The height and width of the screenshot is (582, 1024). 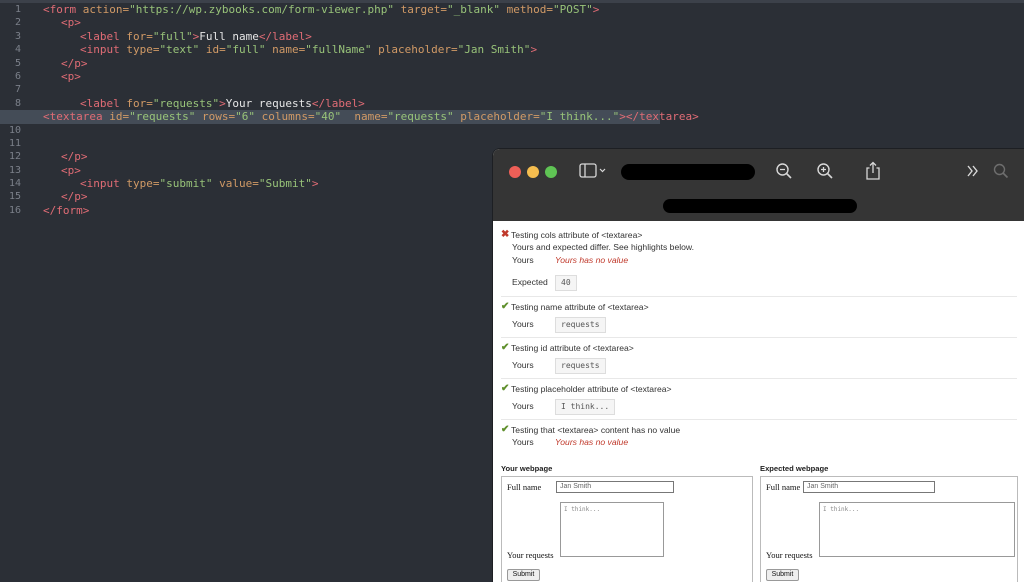 I want to click on test-title: Testing name attribute of <textarea>, so click(x=580, y=307).